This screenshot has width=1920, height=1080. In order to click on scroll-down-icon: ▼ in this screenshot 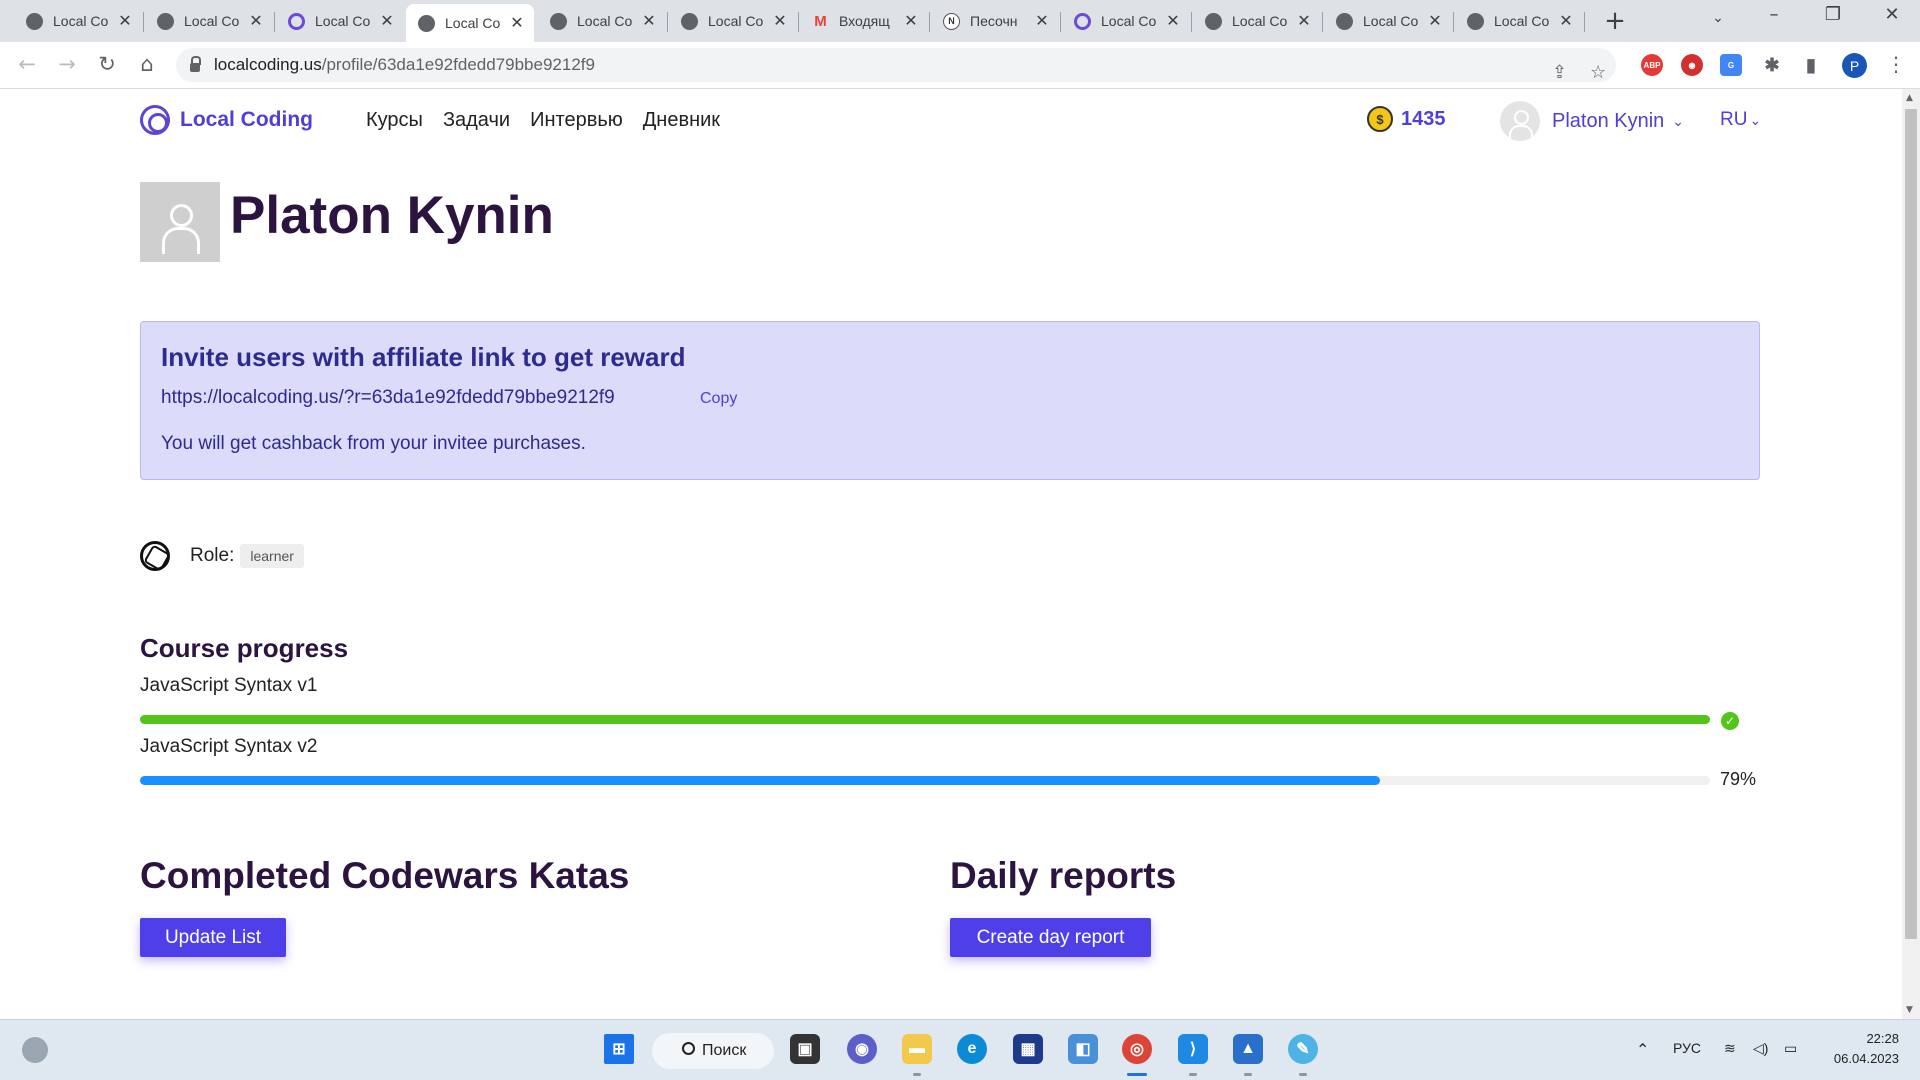, I will do `click(1909, 1010)`.